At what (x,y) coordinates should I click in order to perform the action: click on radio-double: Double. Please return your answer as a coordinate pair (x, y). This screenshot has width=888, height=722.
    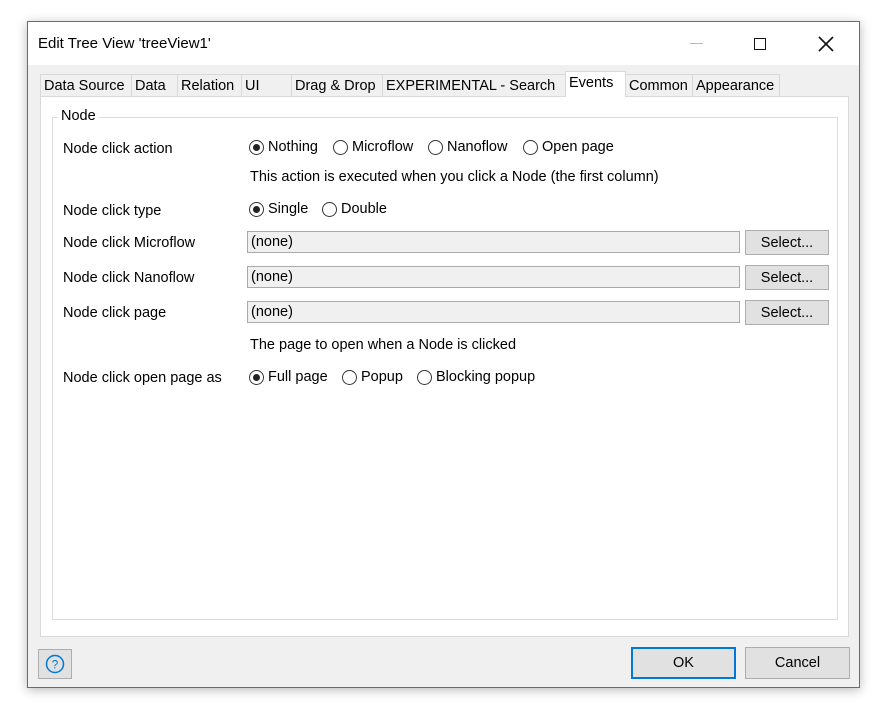
    Looking at the image, I should click on (354, 209).